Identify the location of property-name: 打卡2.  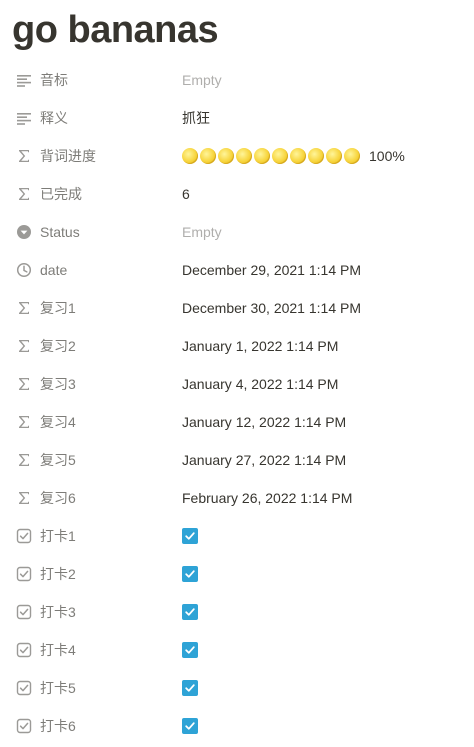
(46, 574).